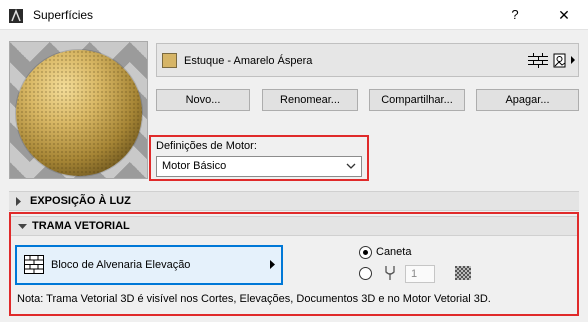 This screenshot has height=322, width=588. I want to click on chevron-down-icon, so click(351, 166).